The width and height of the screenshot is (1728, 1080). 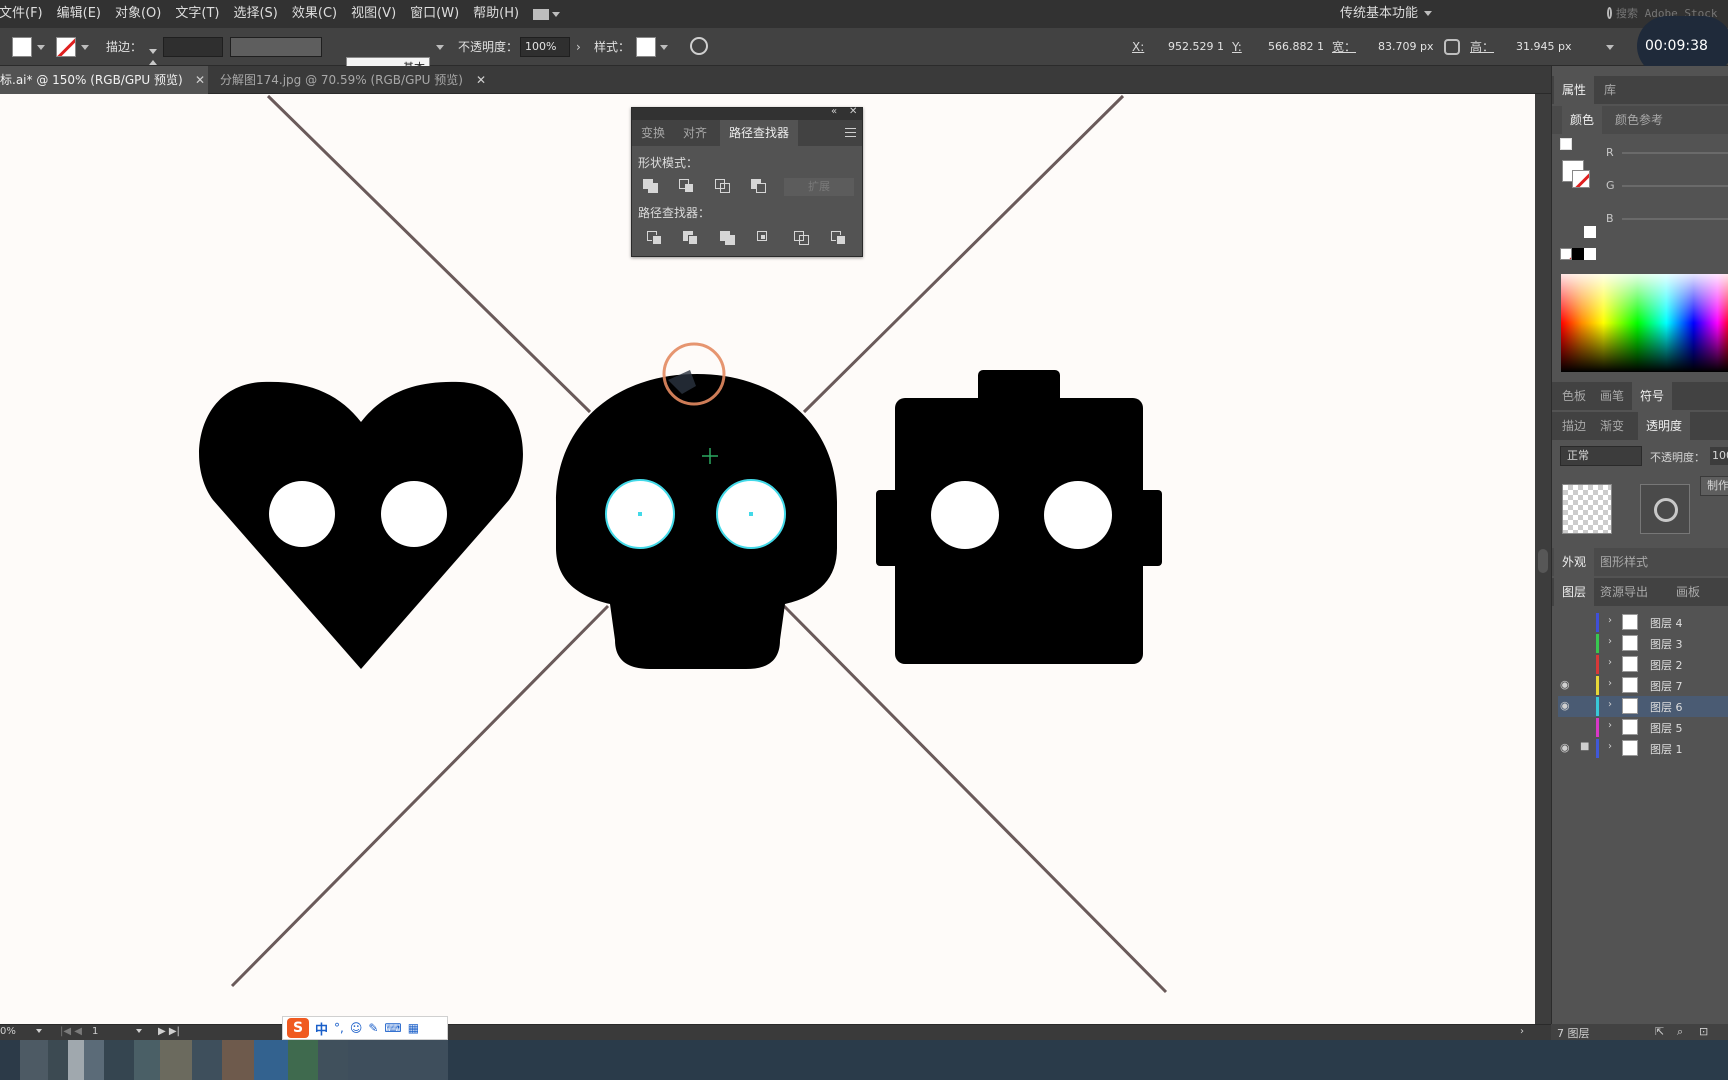 I want to click on divide-button, so click(x=655, y=238).